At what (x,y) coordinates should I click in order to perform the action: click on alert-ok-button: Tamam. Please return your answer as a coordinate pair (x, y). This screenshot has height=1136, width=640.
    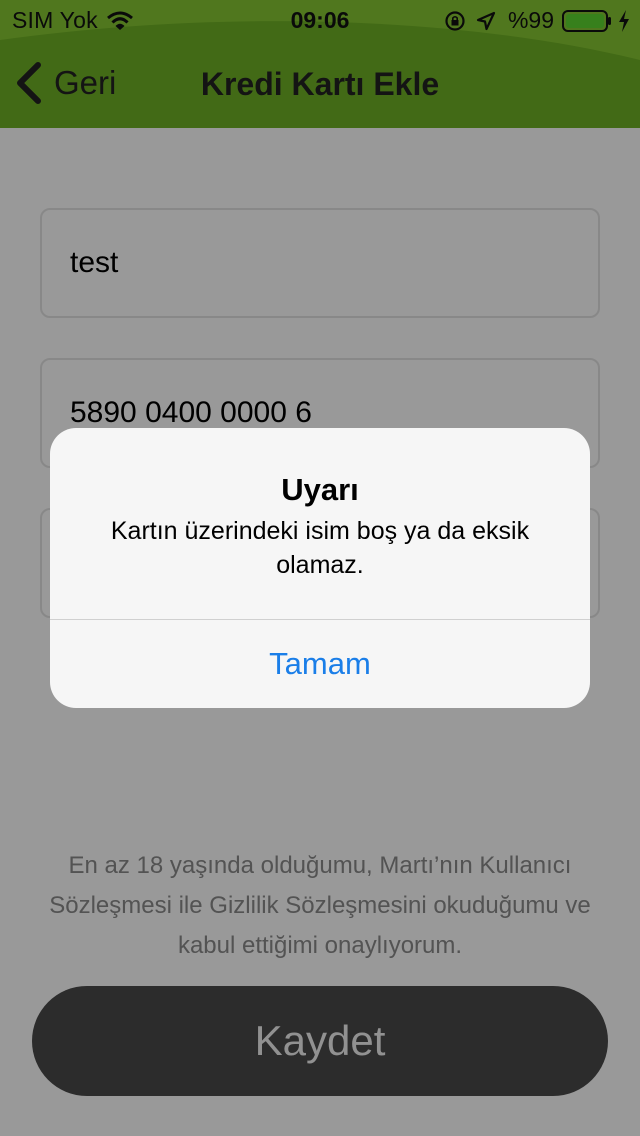
    Looking at the image, I should click on (320, 664).